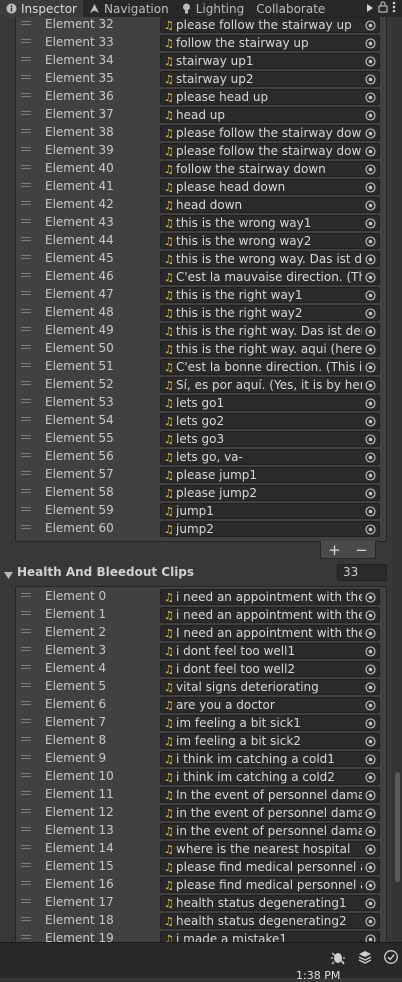 This screenshot has height=982, width=402. Describe the element at coordinates (334, 550) in the screenshot. I see `add-element-button: +` at that location.